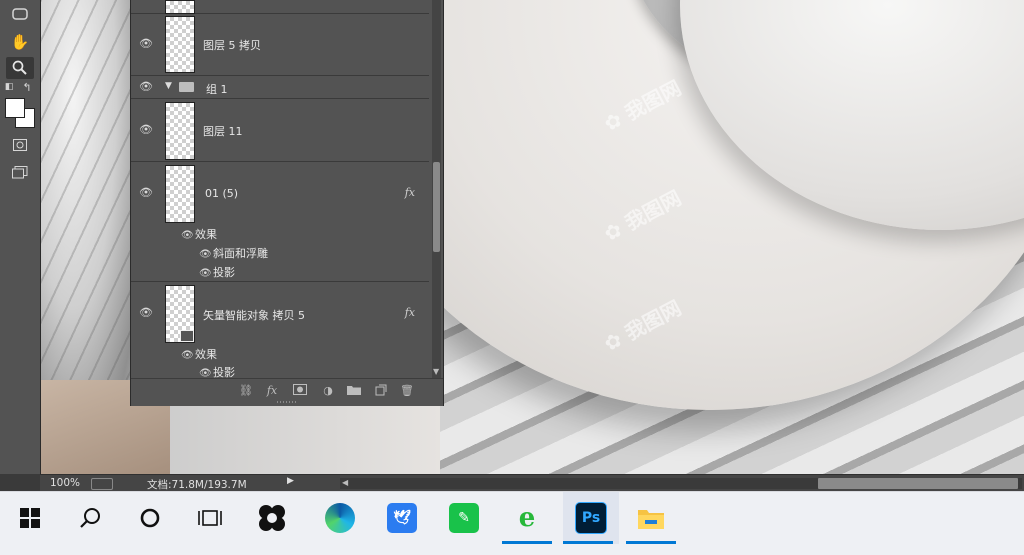 This screenshot has width=1024, height=555. What do you see at coordinates (240, 253) in the screenshot?
I see `effect-name: 斜面和浮雕` at bounding box center [240, 253].